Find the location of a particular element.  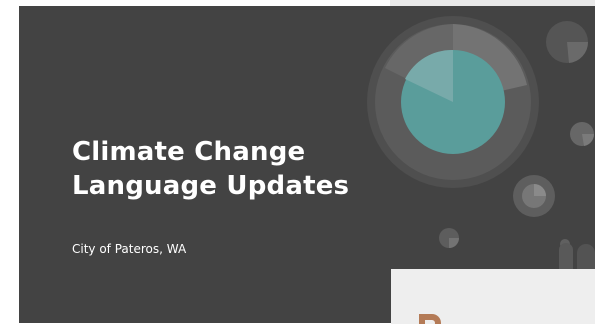

title-line-2: Language Updates is located at coordinates (211, 186).